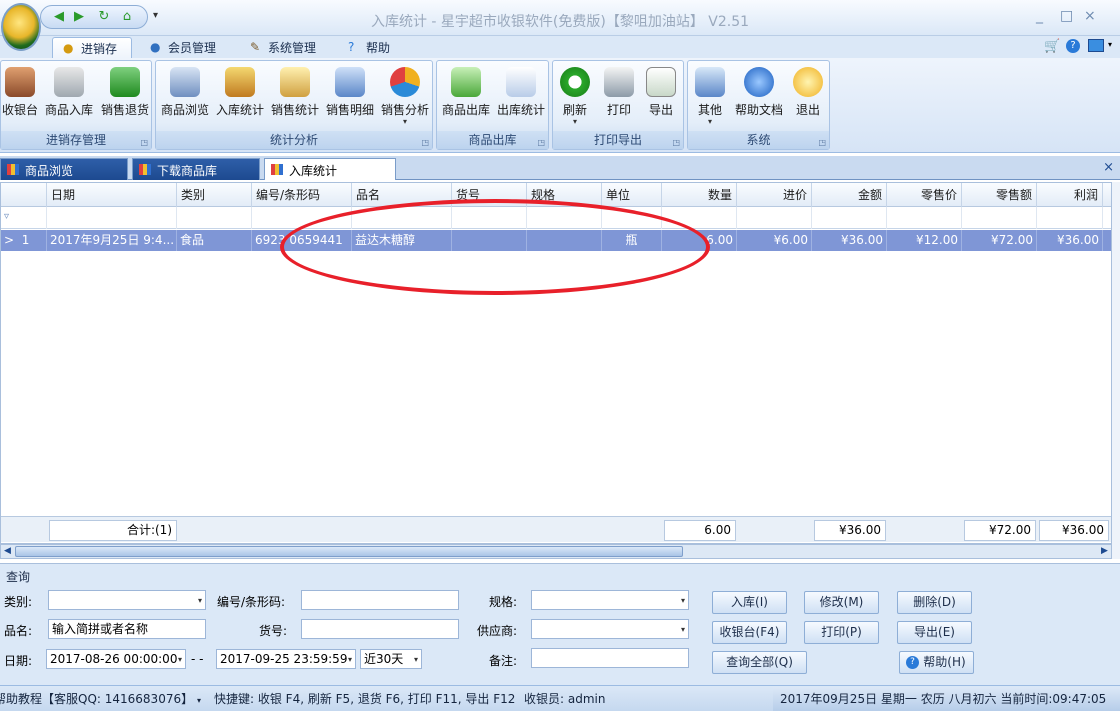  I want to click on tab-inventory: ● 进销存, so click(92, 47).